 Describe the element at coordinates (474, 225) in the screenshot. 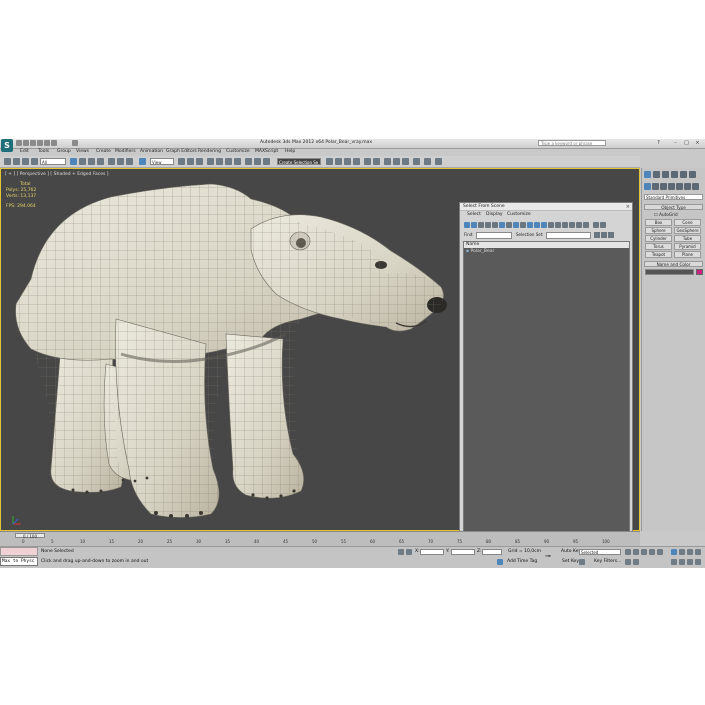

I see `display-shapes-icon` at that location.